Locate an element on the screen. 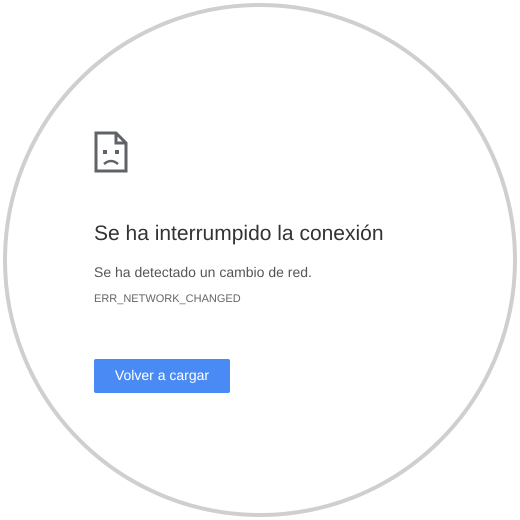 The height and width of the screenshot is (520, 520). error-title: Se ha interrumpido la conexión is located at coordinates (239, 234).